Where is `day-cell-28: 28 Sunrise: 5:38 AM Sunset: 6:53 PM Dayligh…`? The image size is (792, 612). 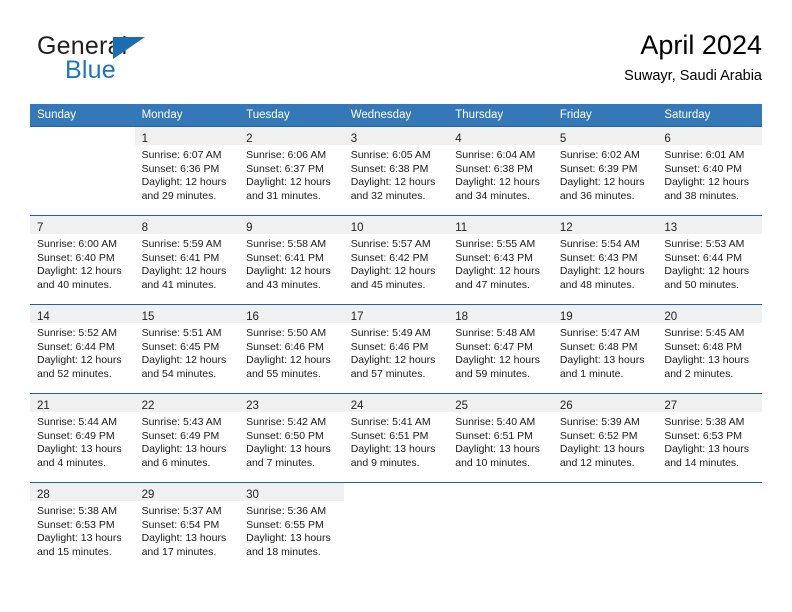 day-cell-28: 28 Sunrise: 5:38 AM Sunset: 6:53 PM Dayligh… is located at coordinates (82, 526).